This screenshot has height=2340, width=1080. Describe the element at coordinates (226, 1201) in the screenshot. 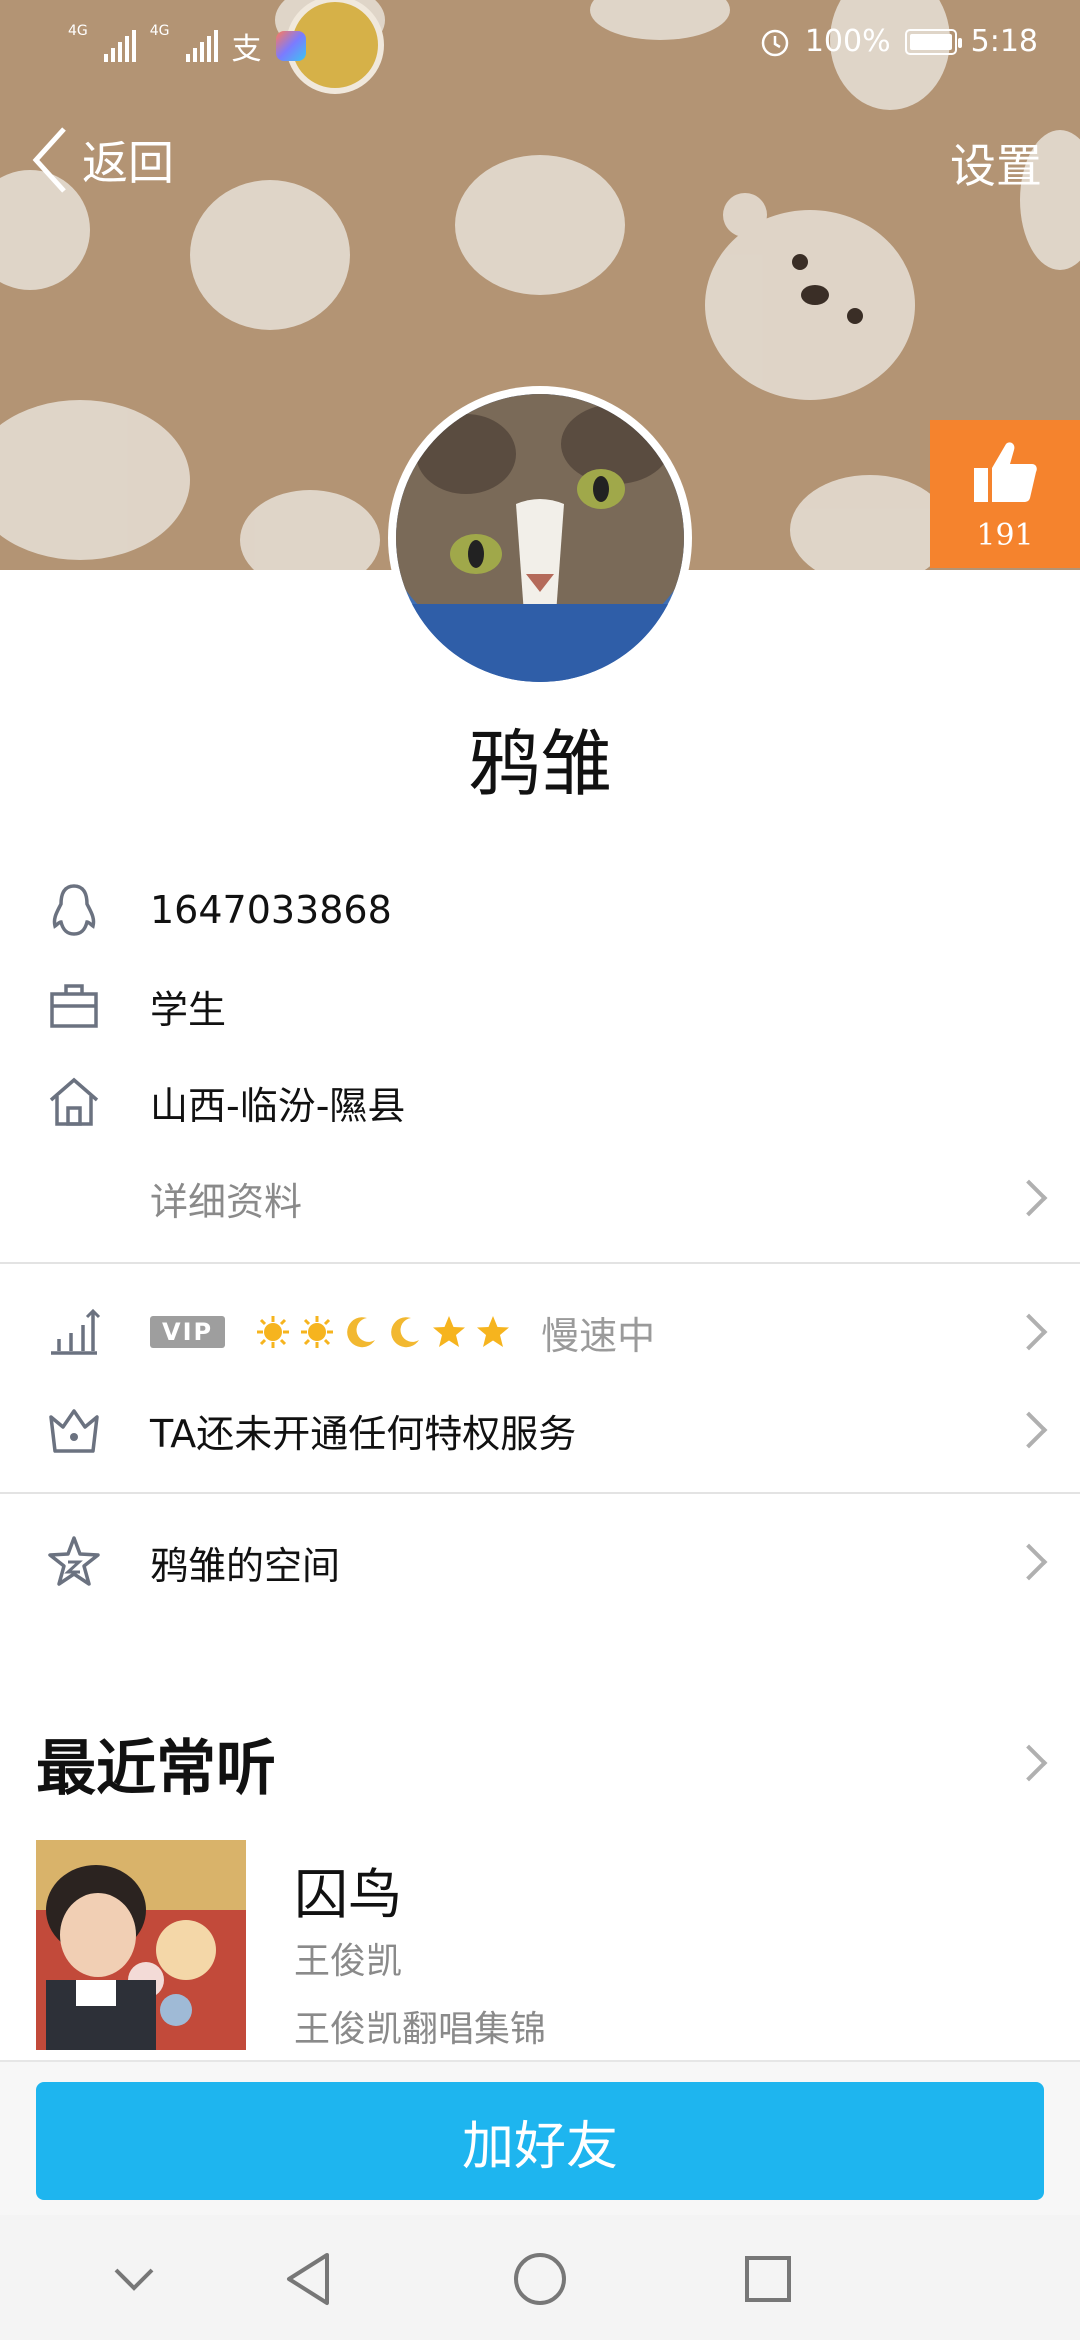

I see `details-link: 详细资料` at that location.